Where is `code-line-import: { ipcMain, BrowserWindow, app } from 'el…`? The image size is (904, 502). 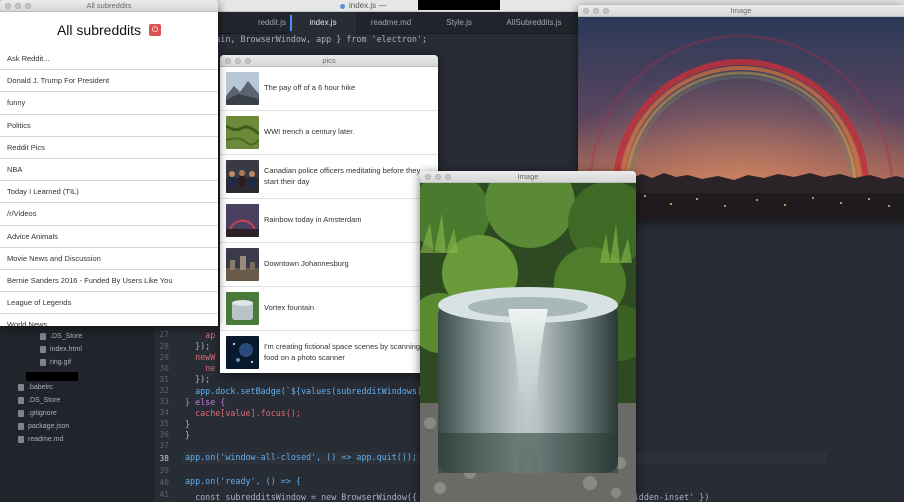
code-line-import: { ipcMain, BrowserWindow, app } from 'el… is located at coordinates (306, 39).